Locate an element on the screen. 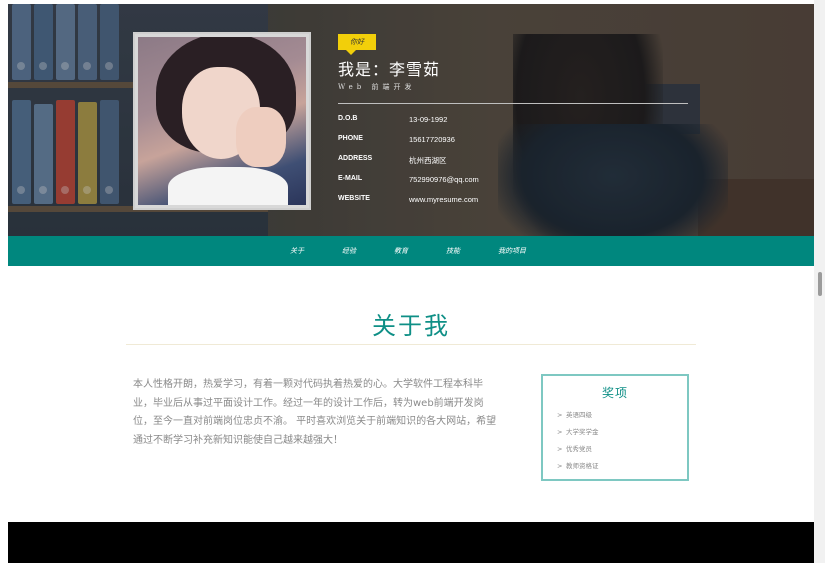 This screenshot has height=563, width=825. profile-photo is located at coordinates (222, 121).